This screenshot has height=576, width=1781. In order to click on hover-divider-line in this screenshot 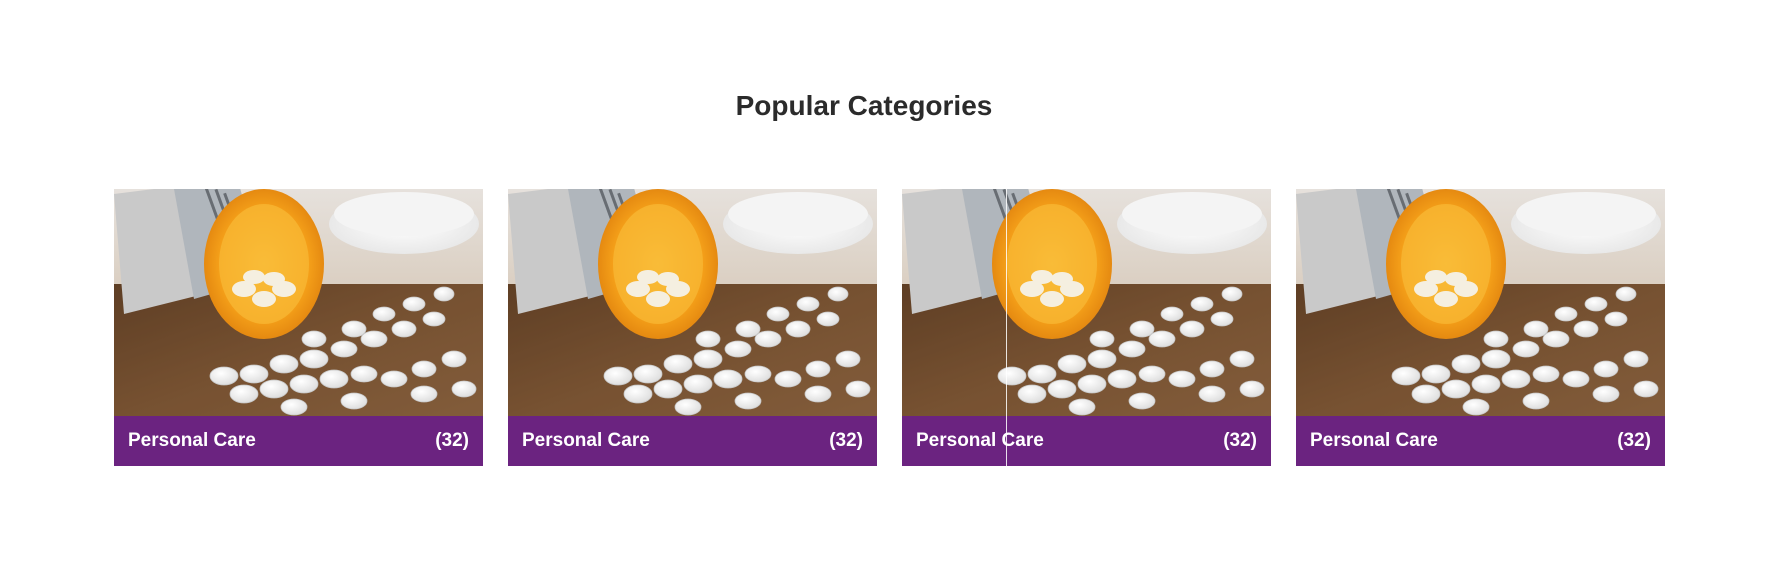, I will do `click(1006, 327)`.